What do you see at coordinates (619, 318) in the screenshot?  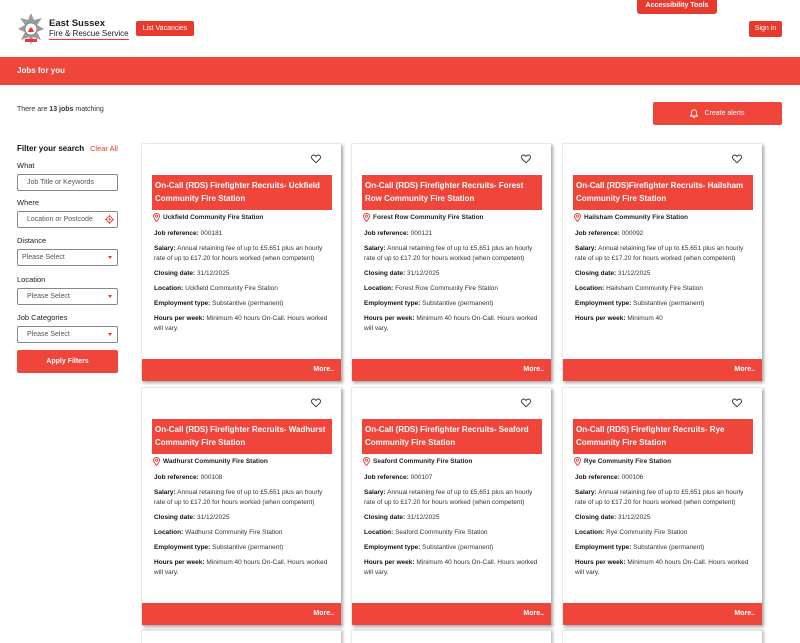 I see `job-hours: Hours per week: Minimum 40` at bounding box center [619, 318].